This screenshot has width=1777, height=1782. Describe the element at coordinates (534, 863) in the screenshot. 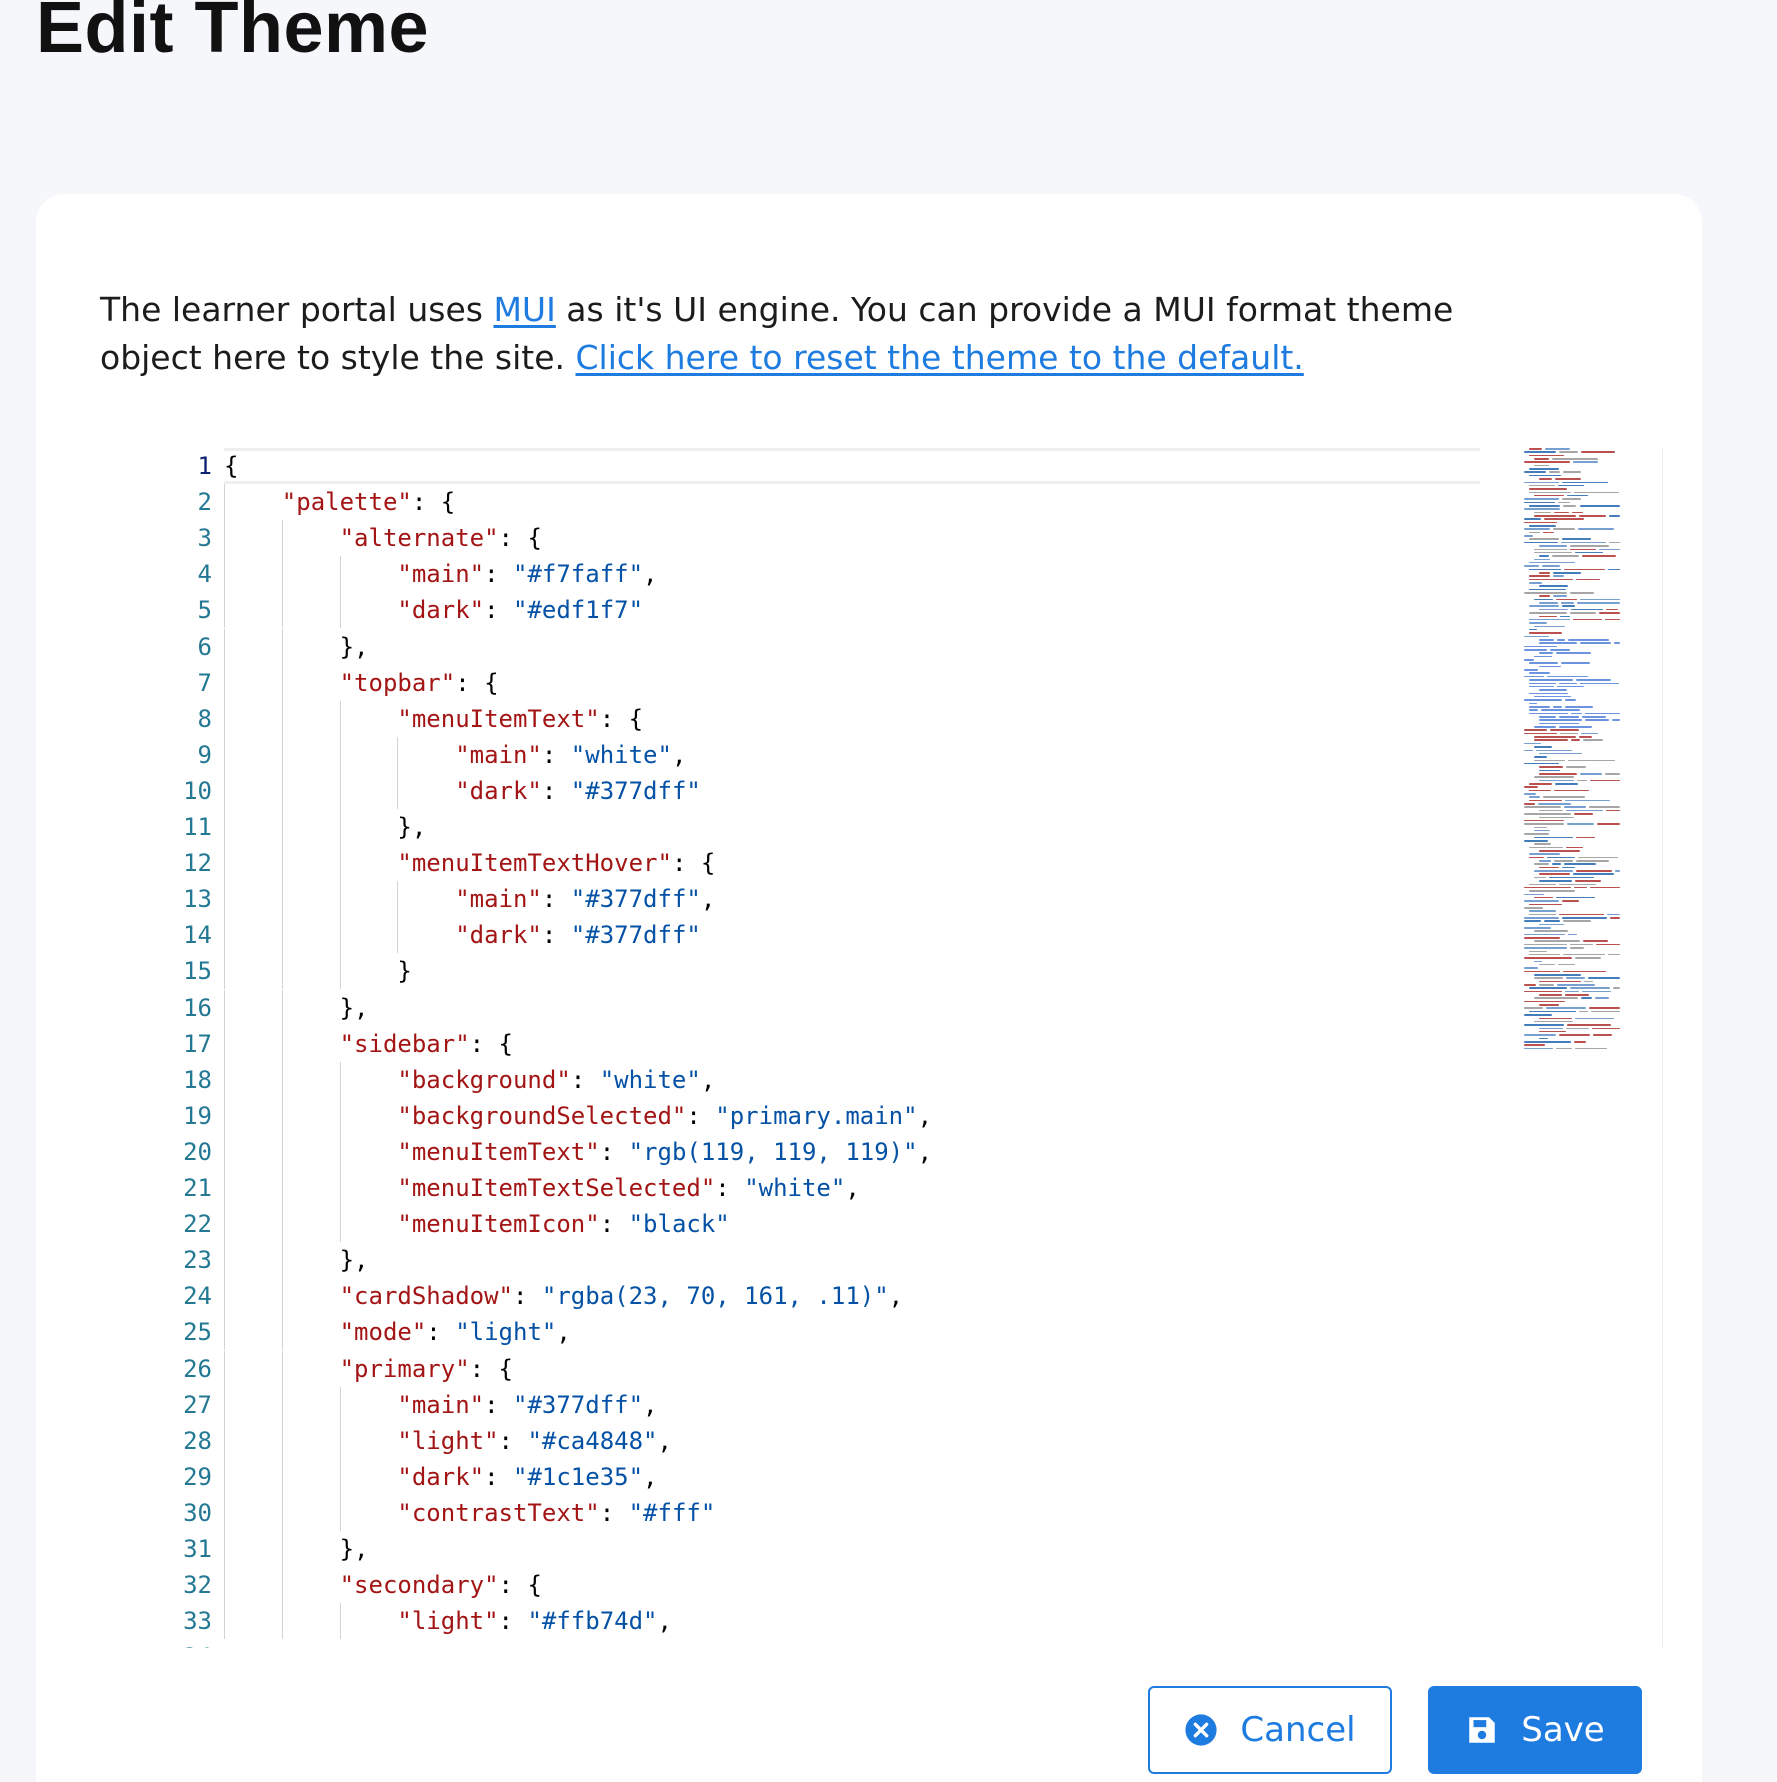

I see `json-key: "menuItemTextHover"` at that location.